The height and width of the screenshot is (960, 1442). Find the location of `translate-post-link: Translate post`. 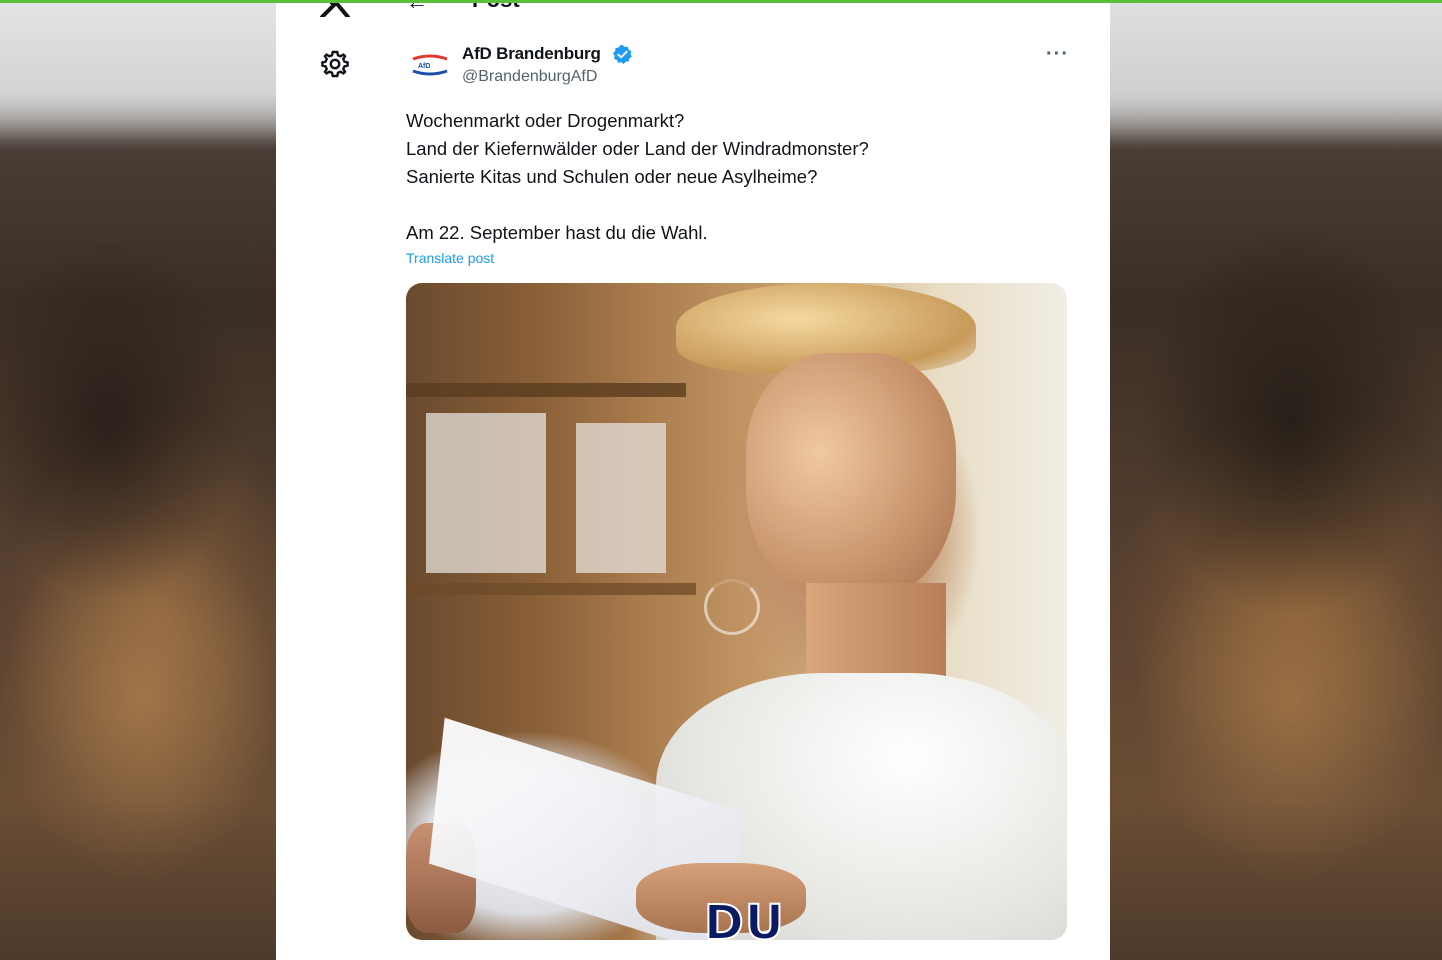

translate-post-link: Translate post is located at coordinates (450, 258).